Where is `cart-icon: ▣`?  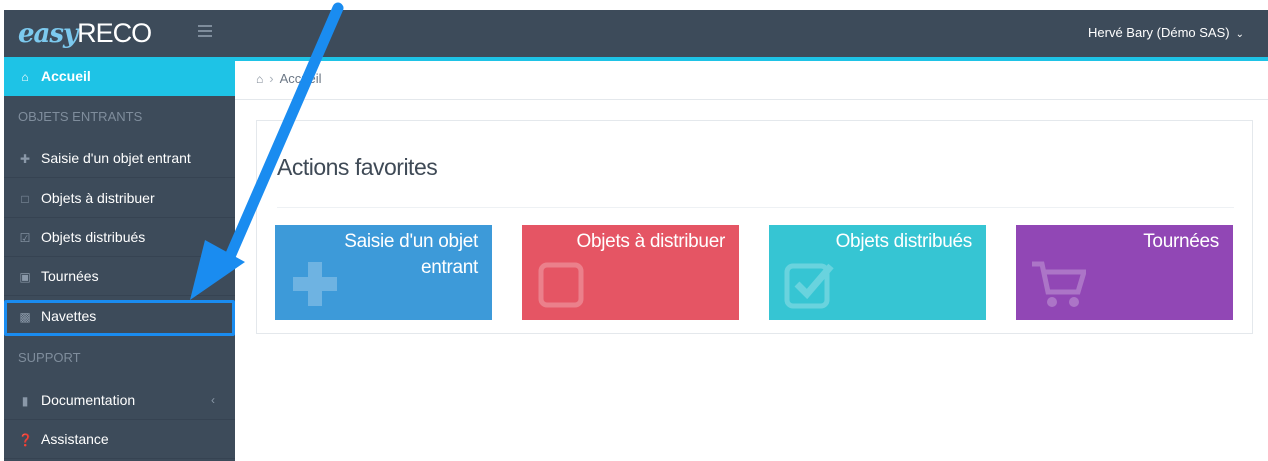 cart-icon: ▣ is located at coordinates (25, 277).